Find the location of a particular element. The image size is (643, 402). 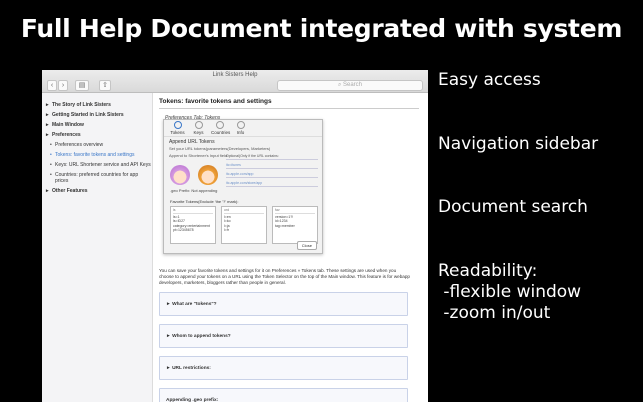

favorite-token: pt=12345678 is located at coordinates (183, 230).